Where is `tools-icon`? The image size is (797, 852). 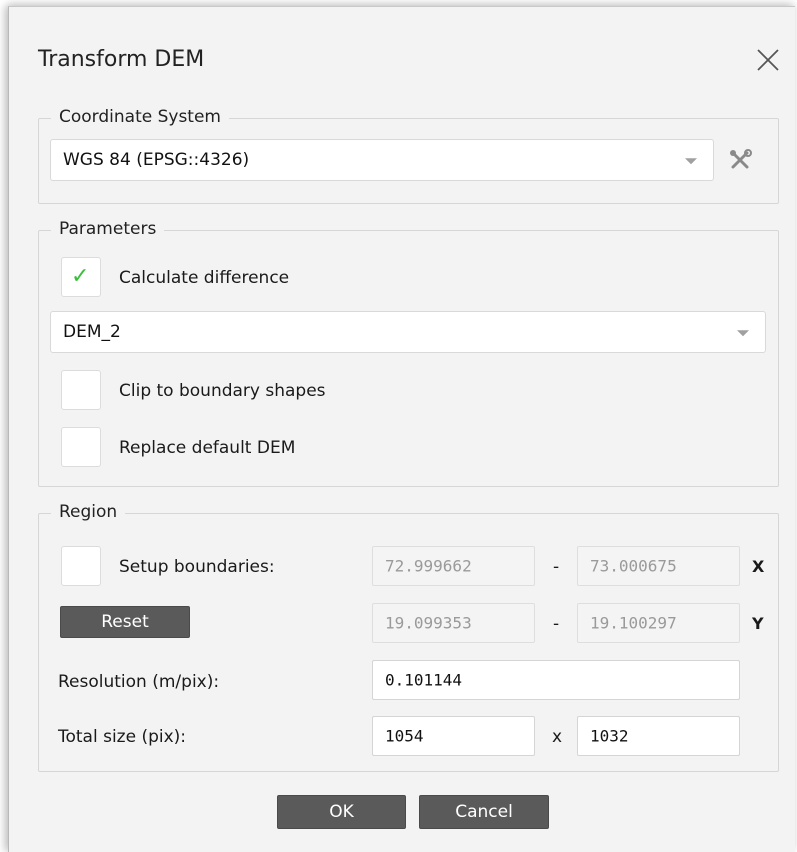
tools-icon is located at coordinates (741, 160).